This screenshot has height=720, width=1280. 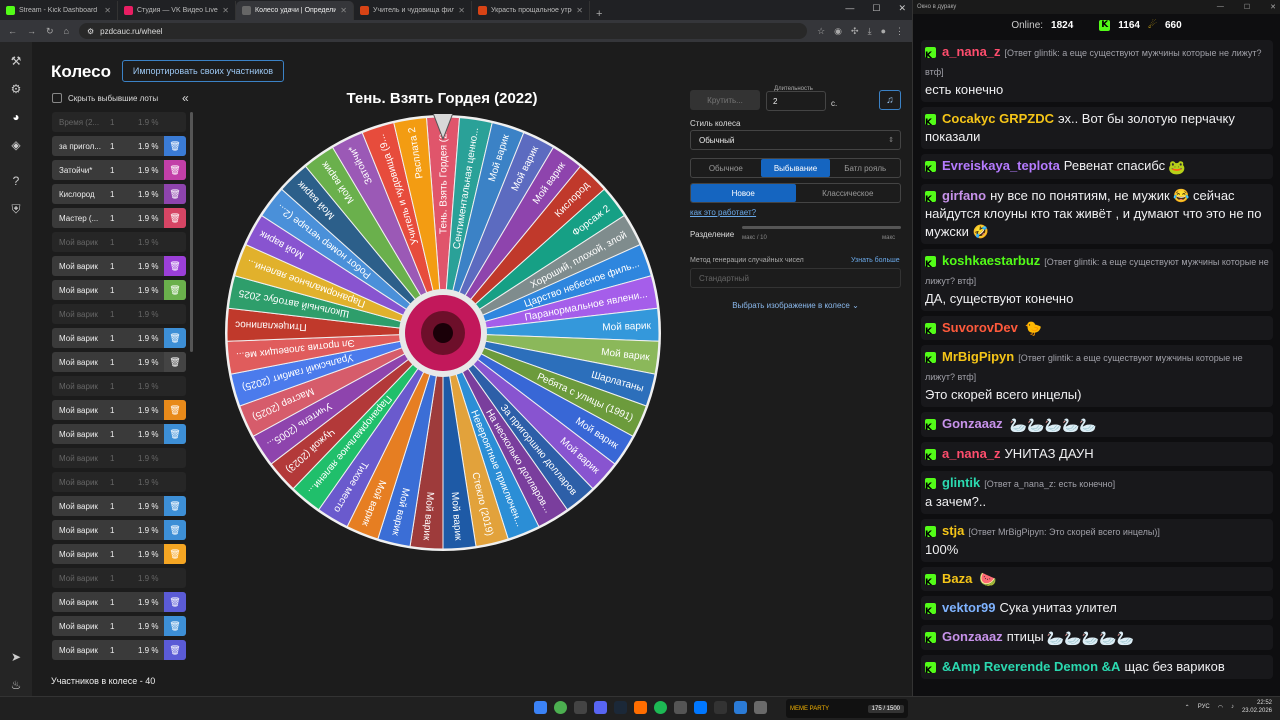 I want to click on profile-icon: ●, so click(x=883, y=31).